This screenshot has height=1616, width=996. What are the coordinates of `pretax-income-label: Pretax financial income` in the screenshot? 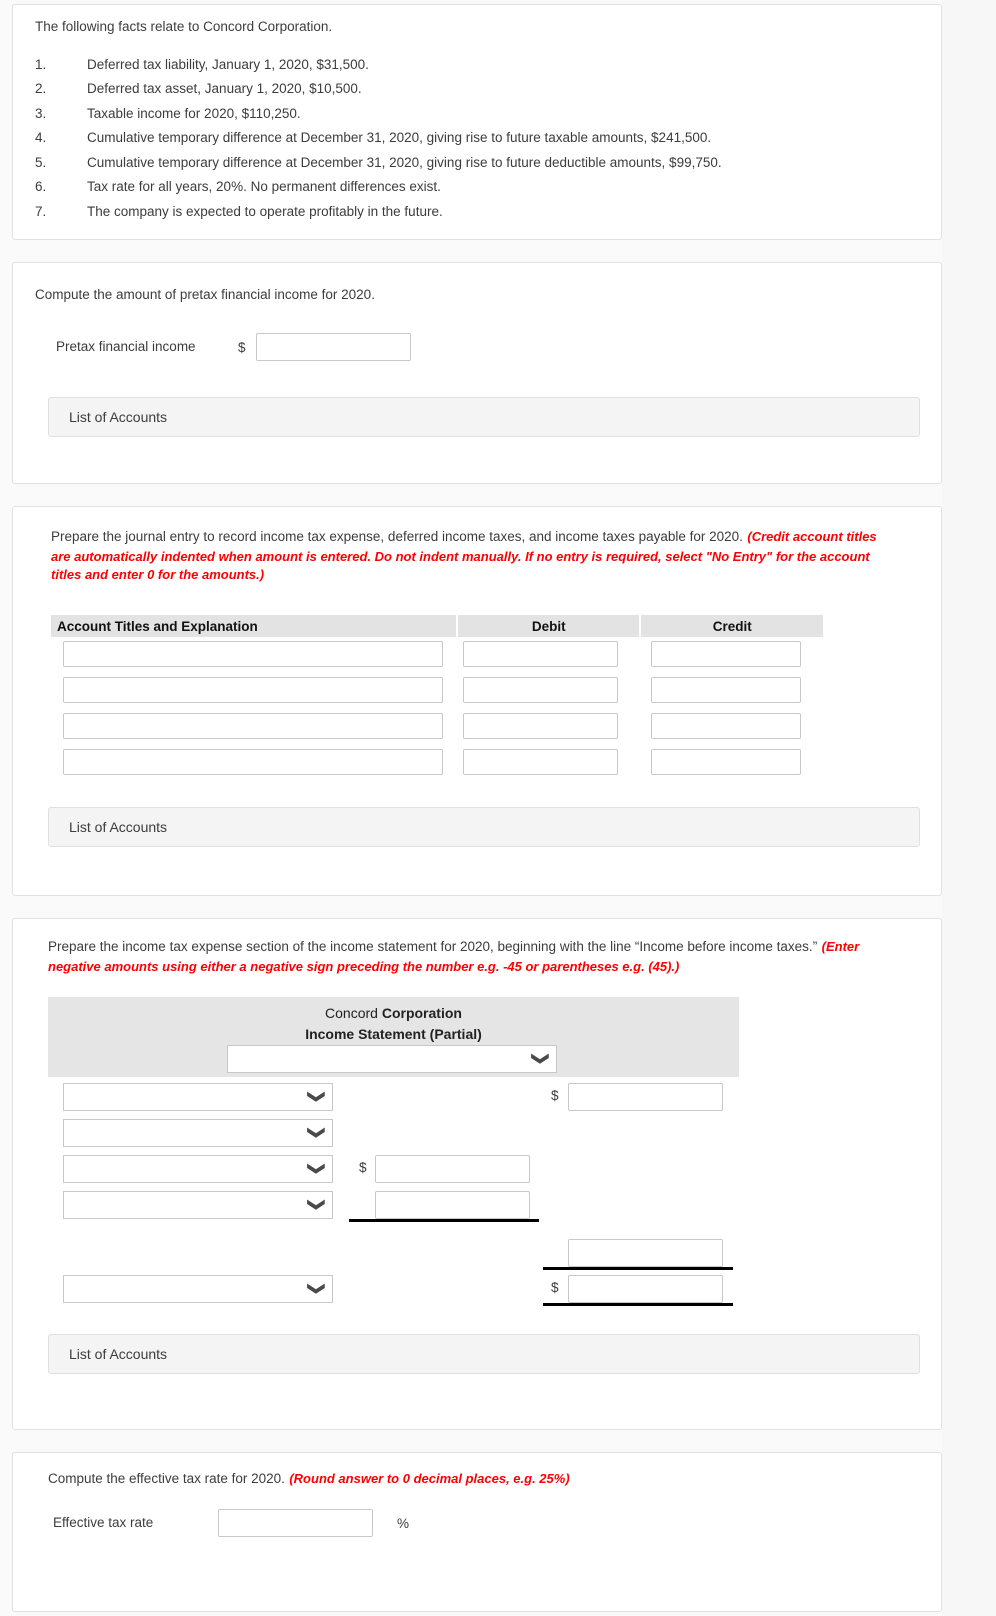 It's located at (126, 346).